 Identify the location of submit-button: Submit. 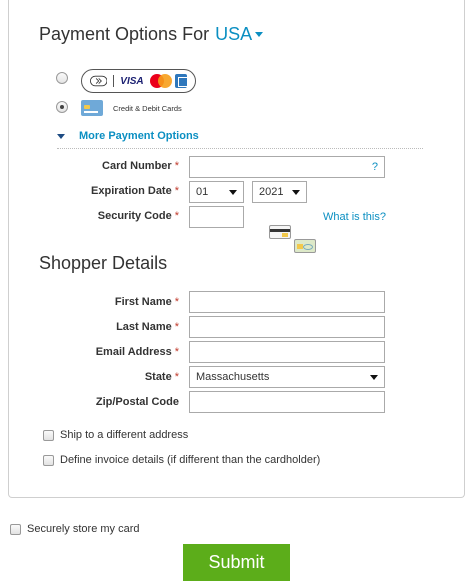
(236, 562).